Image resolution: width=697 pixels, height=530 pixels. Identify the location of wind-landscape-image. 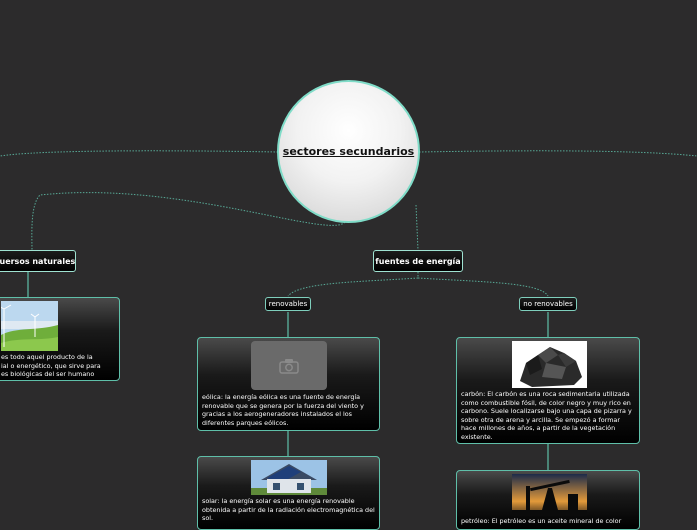
(29, 326).